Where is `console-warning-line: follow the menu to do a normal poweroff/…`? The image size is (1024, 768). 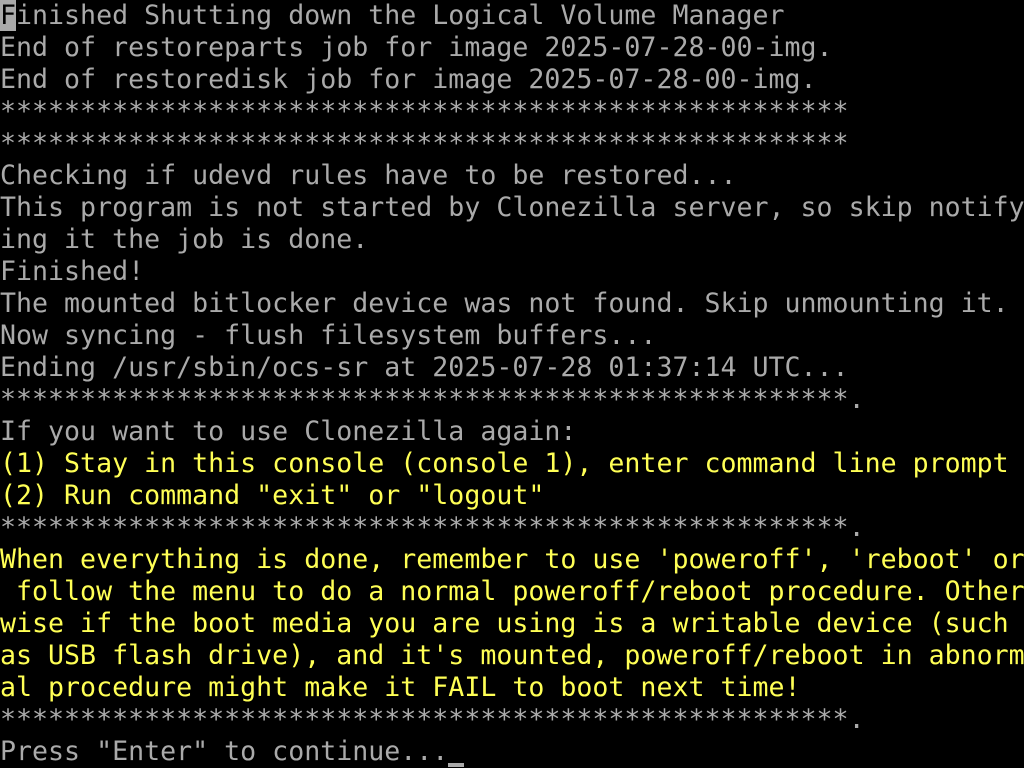 console-warning-line: follow the menu to do a normal poweroff/… is located at coordinates (512, 591).